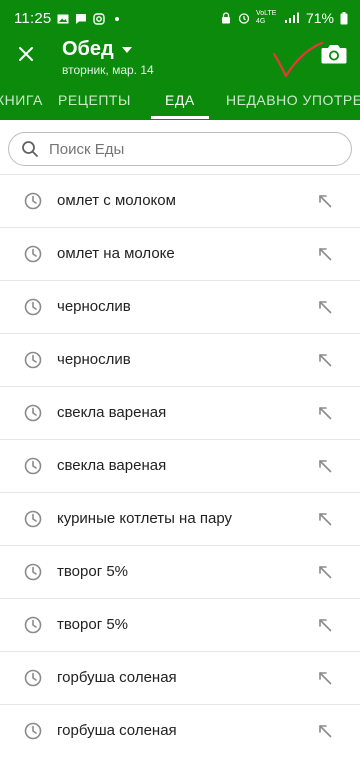 This screenshot has width=360, height=758. I want to click on status-right: VoLTE 4G 71%, so click(284, 18).